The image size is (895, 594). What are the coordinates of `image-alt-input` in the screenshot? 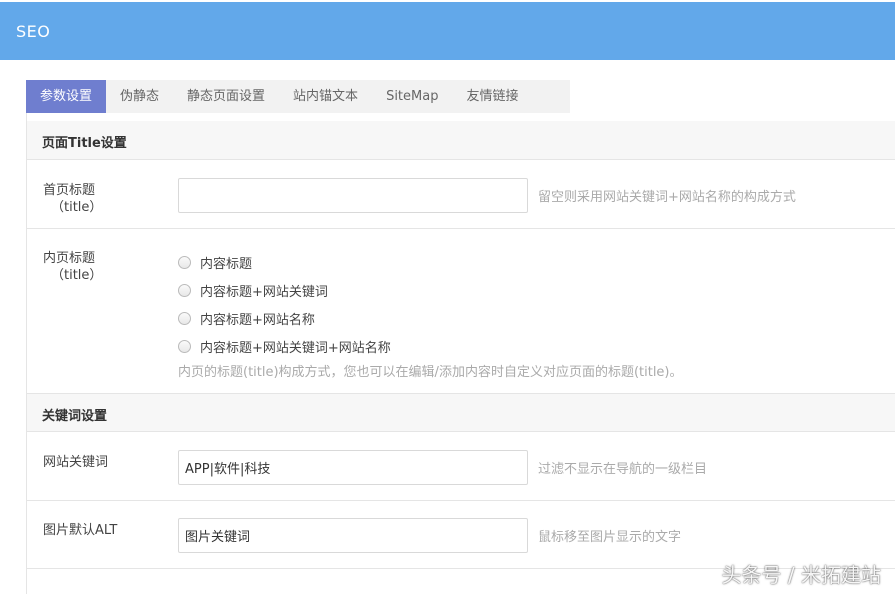 It's located at (353, 535).